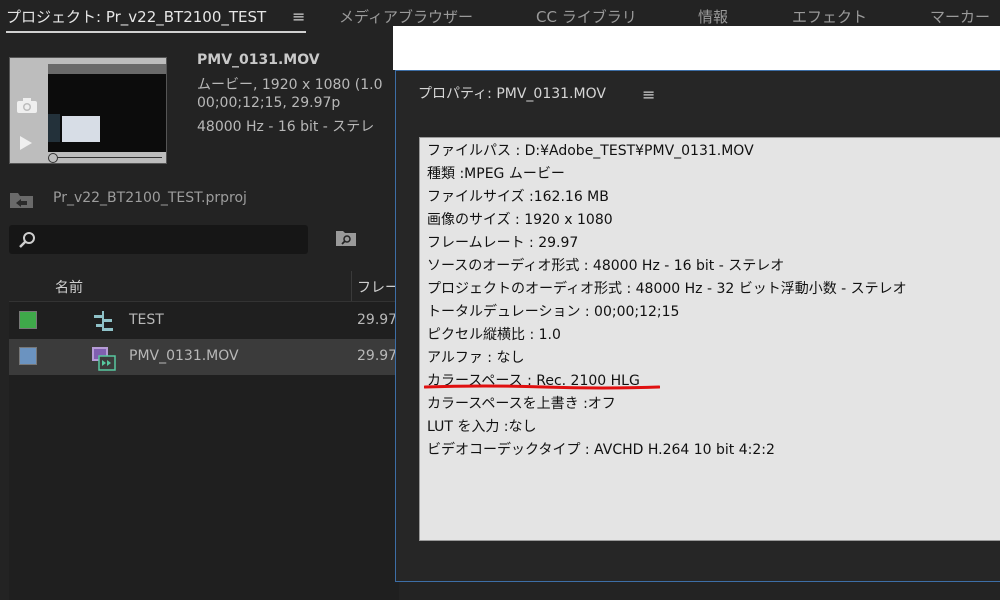 The width and height of the screenshot is (1000, 600). I want to click on scrub-handle, so click(53, 158).